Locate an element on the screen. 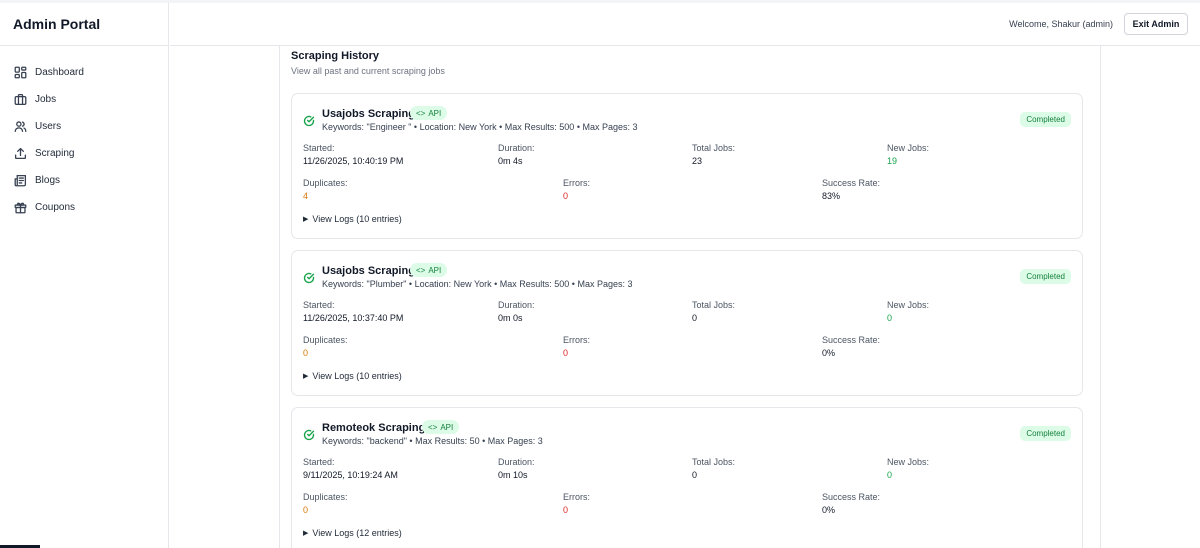 The image size is (1200, 548). sidebar-item-coupons: Coupons is located at coordinates (84, 207).